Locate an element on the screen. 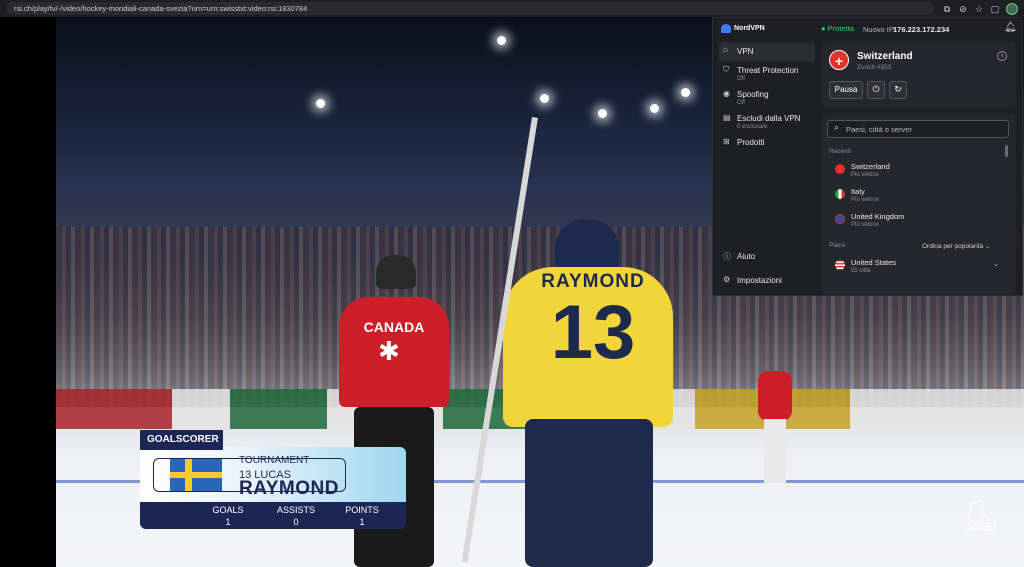 The height and width of the screenshot is (567, 1024). disconnect-button: ⏻ is located at coordinates (876, 90).